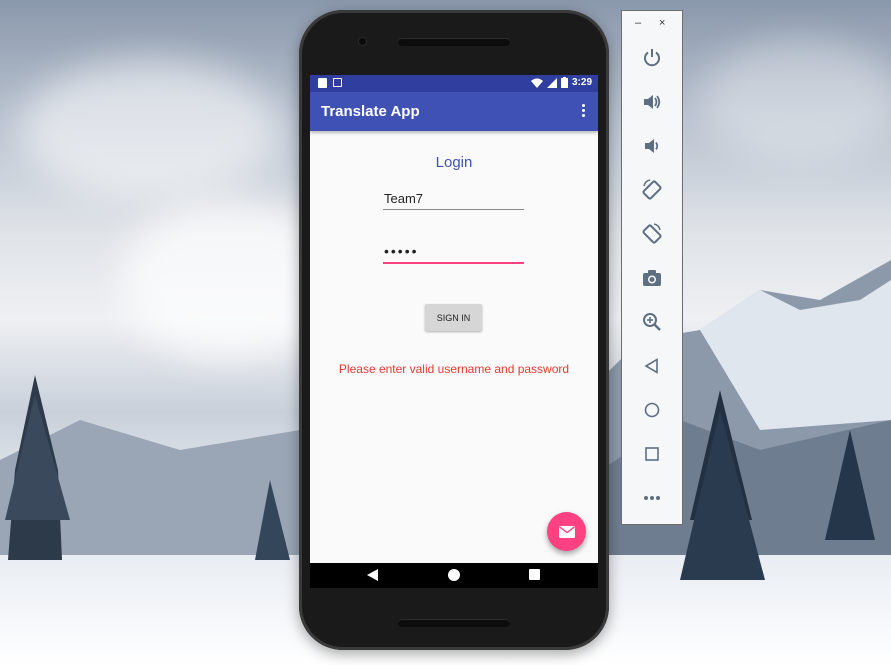  I want to click on bottom-speaker, so click(454, 623).